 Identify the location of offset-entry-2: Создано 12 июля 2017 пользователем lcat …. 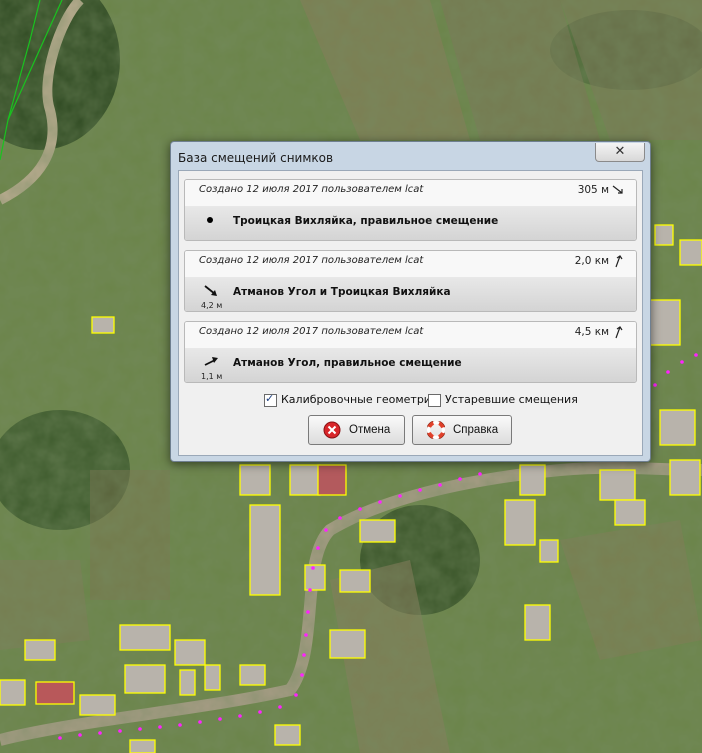
(410, 281).